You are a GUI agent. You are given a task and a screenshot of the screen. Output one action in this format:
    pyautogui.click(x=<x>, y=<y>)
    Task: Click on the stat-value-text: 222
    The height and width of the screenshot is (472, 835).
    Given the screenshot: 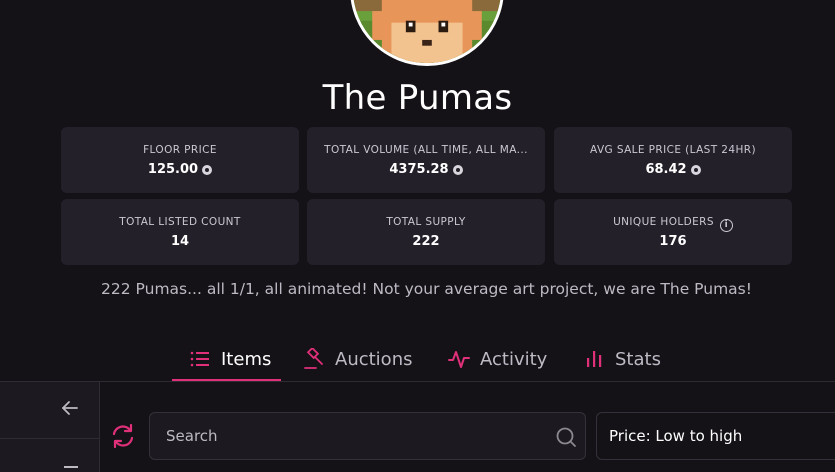 What is the action you would take?
    pyautogui.click(x=426, y=241)
    